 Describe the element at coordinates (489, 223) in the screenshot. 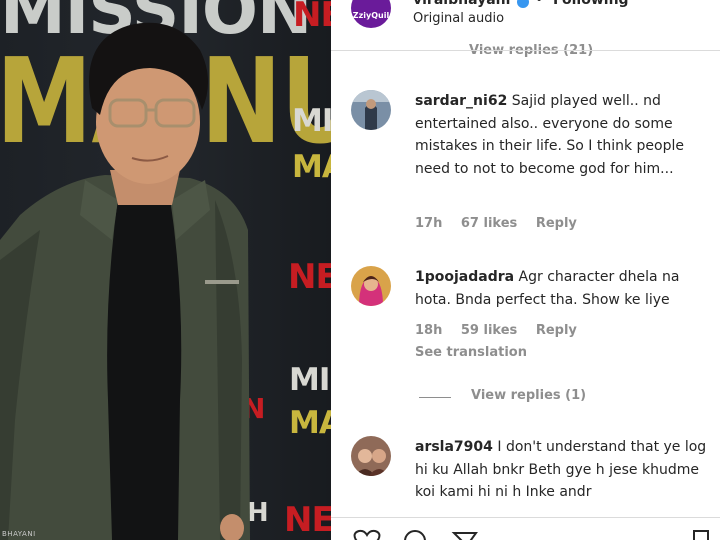

I see `comment-likes: 67 likes` at that location.